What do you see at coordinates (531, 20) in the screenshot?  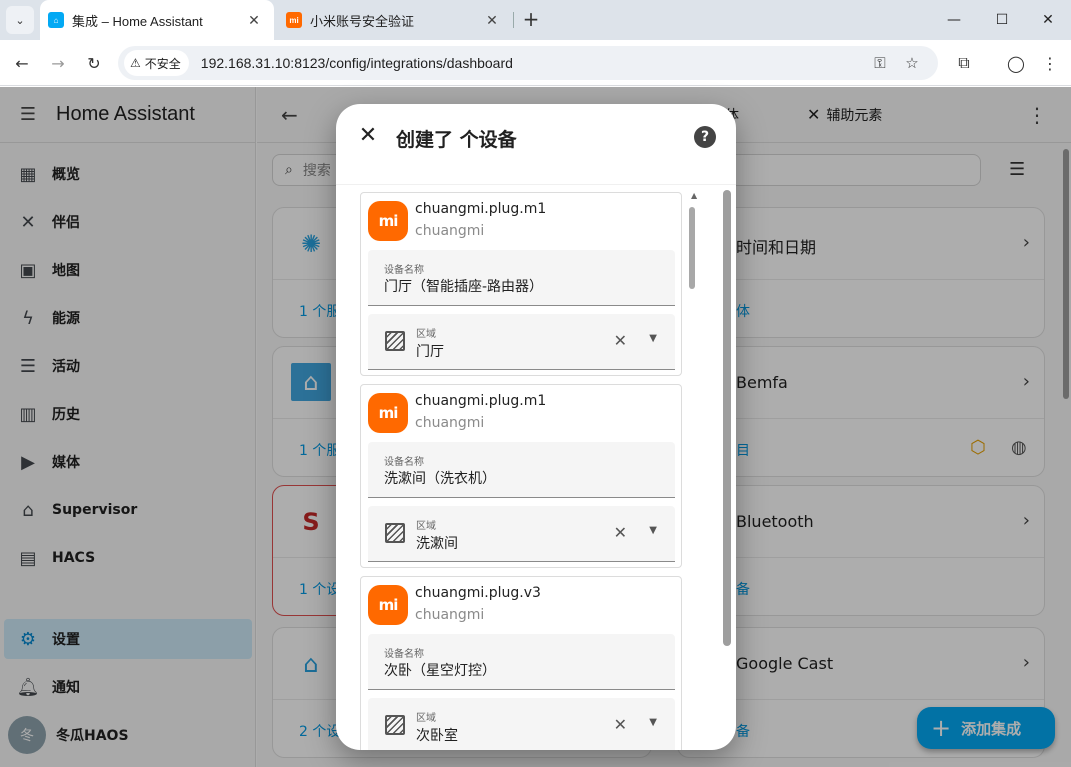 I see `new-tab-button: +` at bounding box center [531, 20].